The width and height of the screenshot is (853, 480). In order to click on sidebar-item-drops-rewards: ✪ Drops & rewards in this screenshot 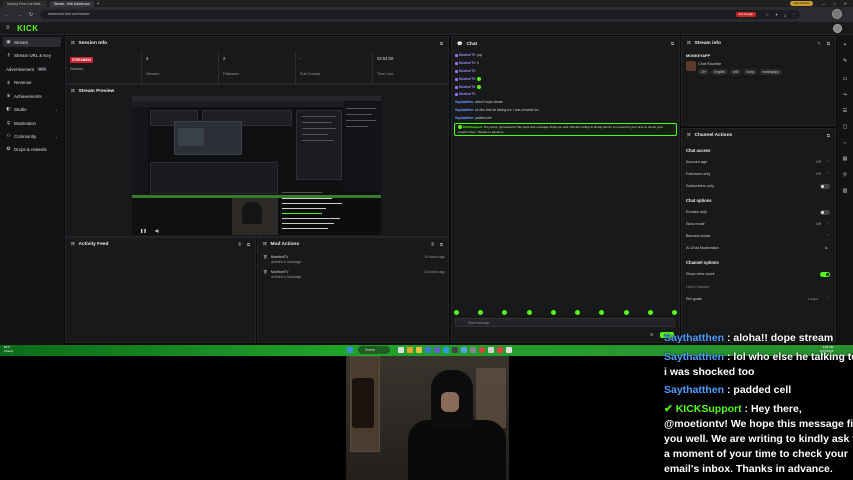, I will do `click(32, 149)`.